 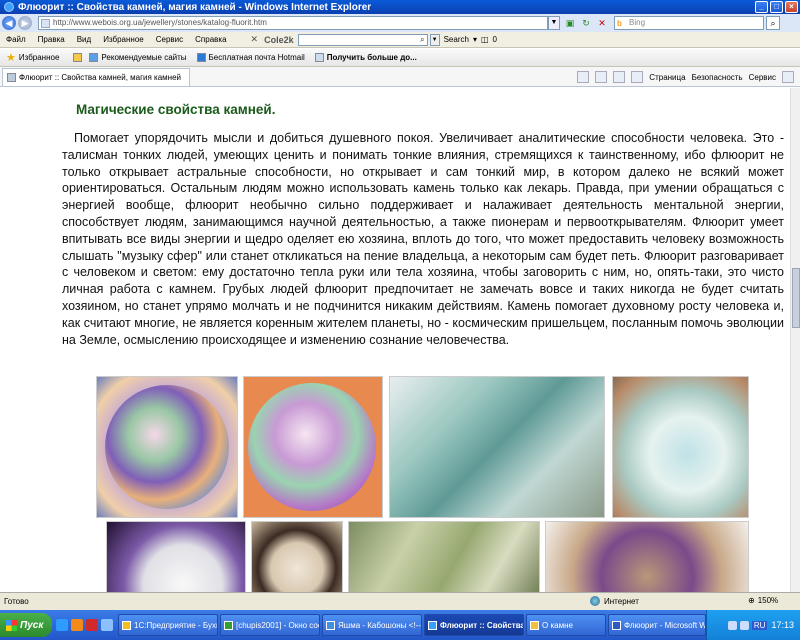 I want to click on menu-file: Файл, so click(x=16, y=39).